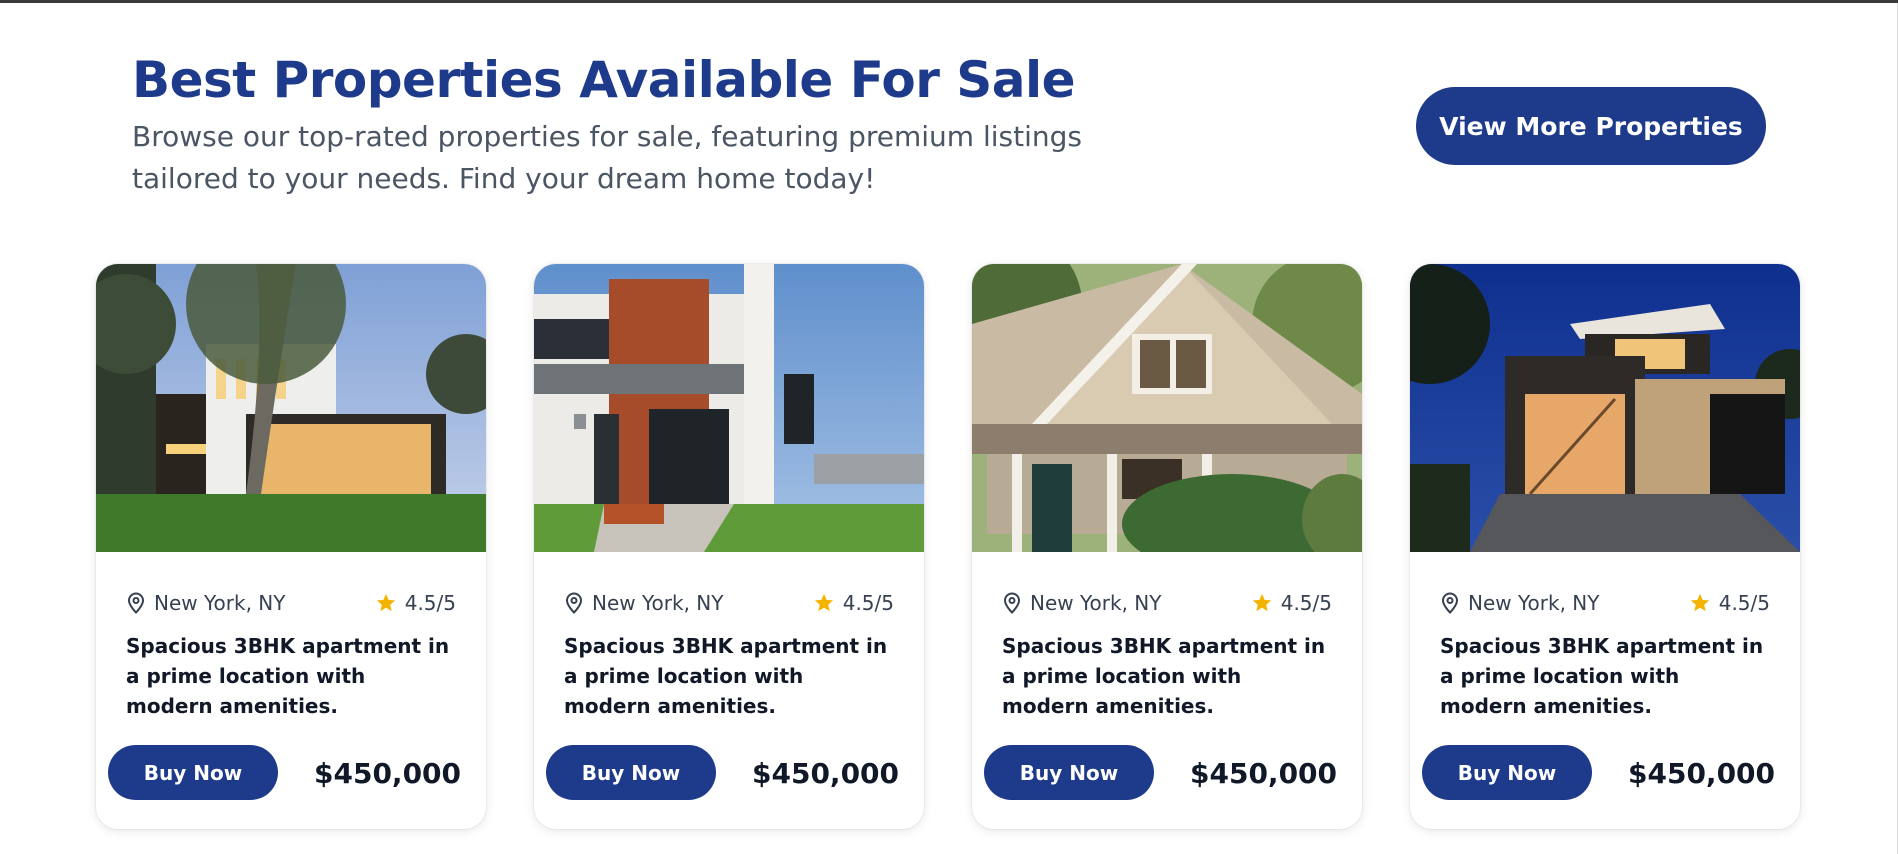 The height and width of the screenshot is (854, 1898). What do you see at coordinates (604, 80) in the screenshot?
I see `section-title: Best Properties Available For Sale` at bounding box center [604, 80].